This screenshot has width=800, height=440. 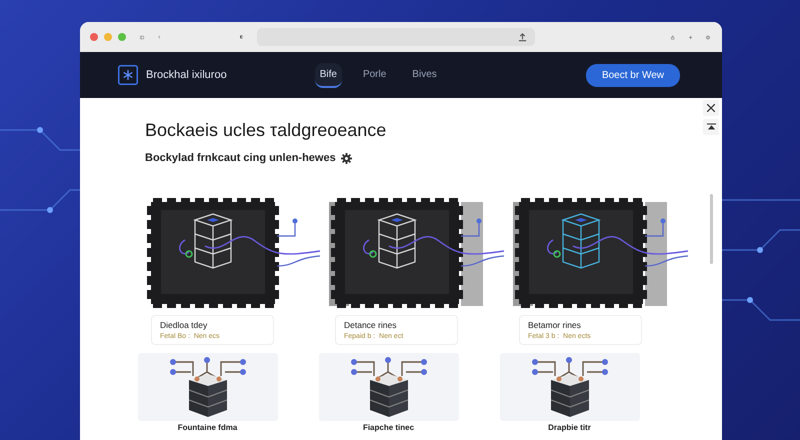 What do you see at coordinates (633, 75) in the screenshot?
I see `view-button: Boect br Wew` at bounding box center [633, 75].